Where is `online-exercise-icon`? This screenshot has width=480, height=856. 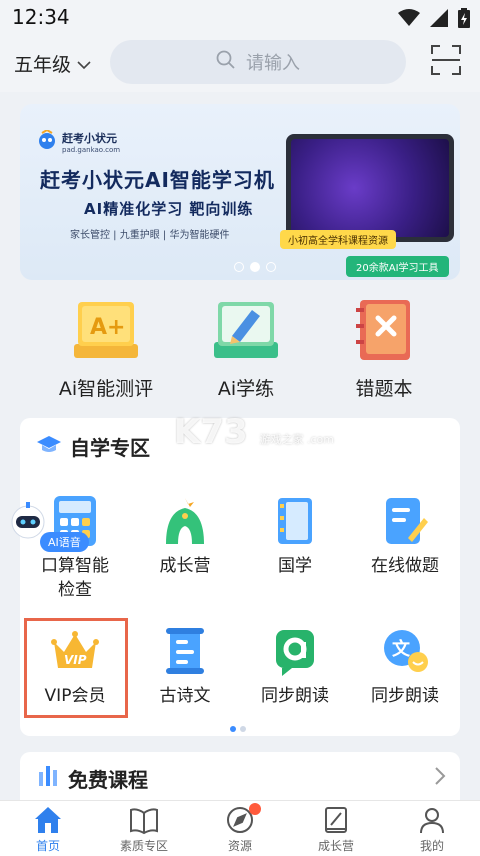 online-exercise-icon is located at coordinates (405, 521).